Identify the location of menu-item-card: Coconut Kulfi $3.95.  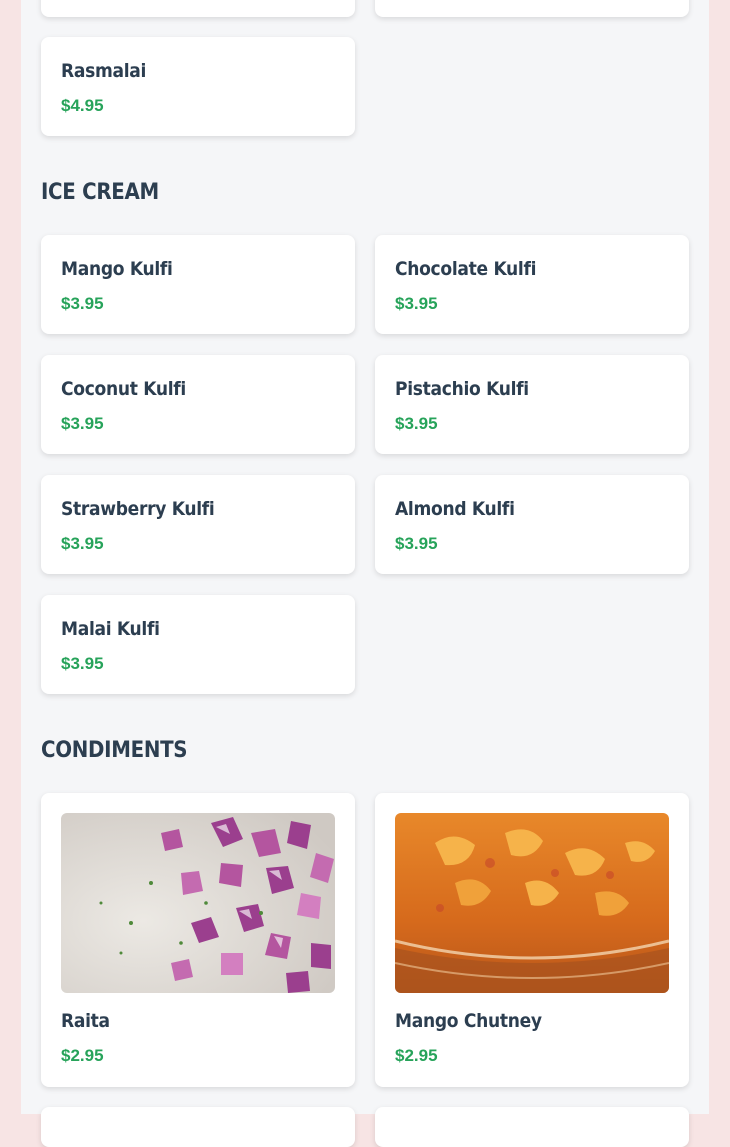
(198, 404).